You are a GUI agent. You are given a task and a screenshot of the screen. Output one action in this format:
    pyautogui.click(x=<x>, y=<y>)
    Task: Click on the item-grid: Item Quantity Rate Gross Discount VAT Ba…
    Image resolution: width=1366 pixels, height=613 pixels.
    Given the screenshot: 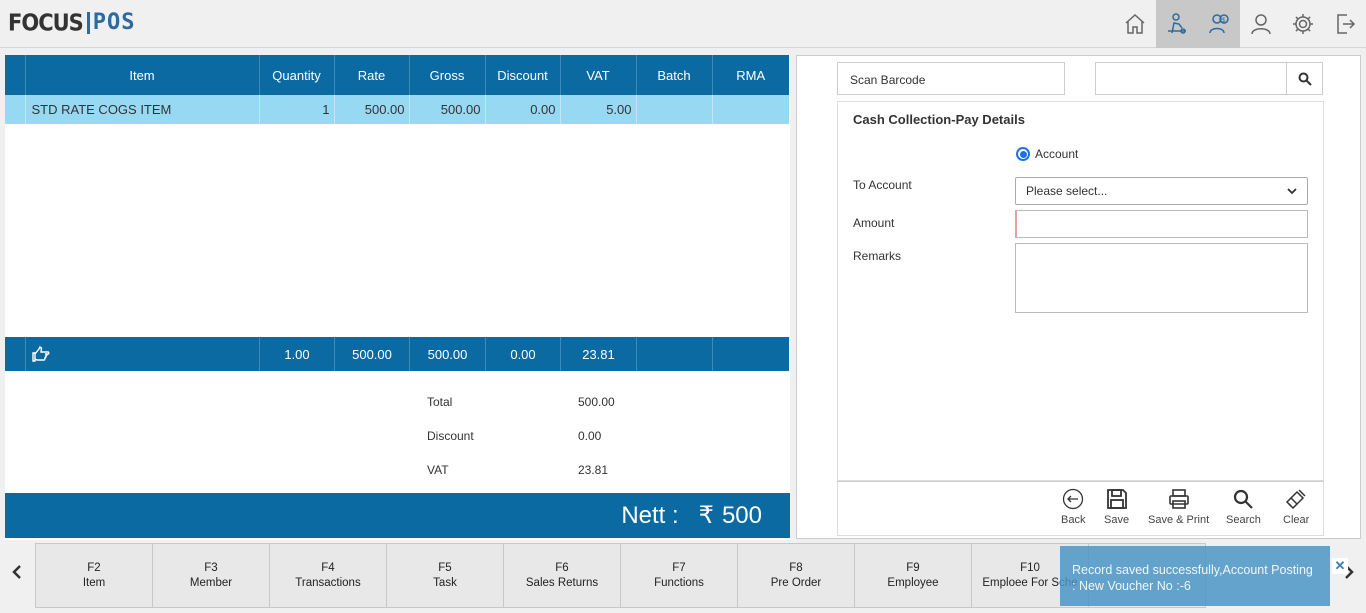 What is the action you would take?
    pyautogui.click(x=397, y=89)
    